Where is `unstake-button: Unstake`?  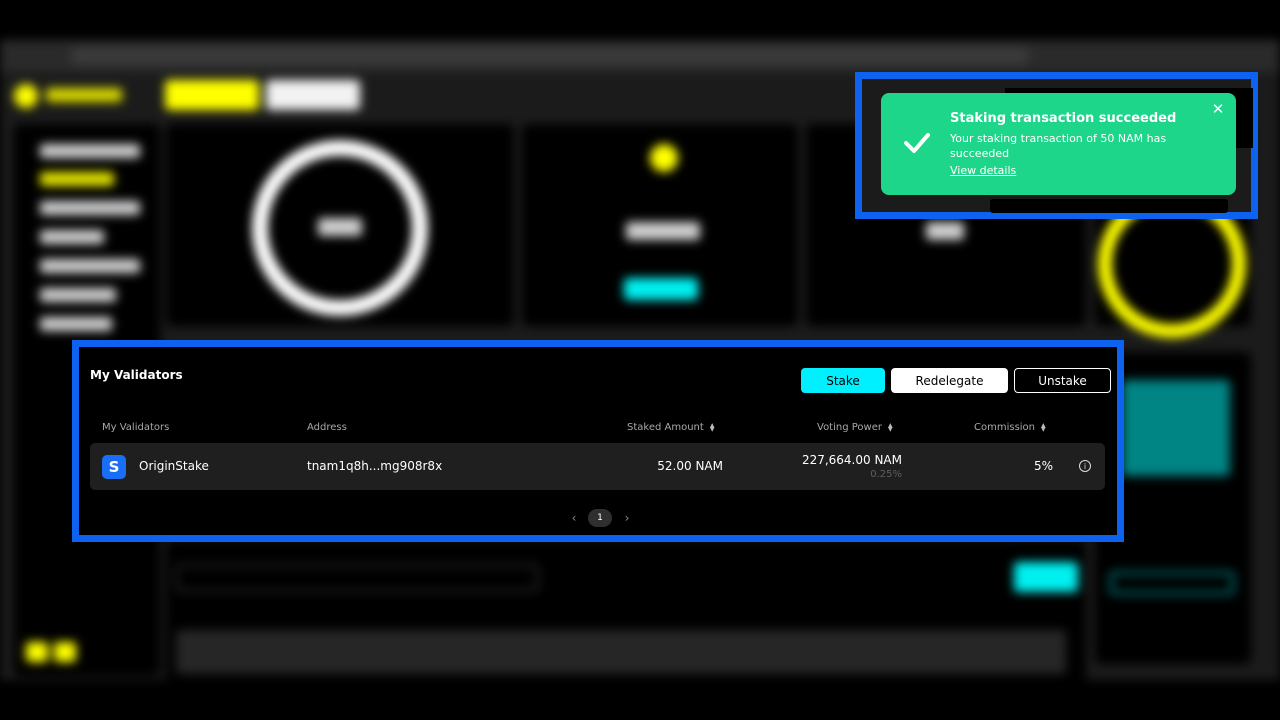 unstake-button: Unstake is located at coordinates (1062, 380).